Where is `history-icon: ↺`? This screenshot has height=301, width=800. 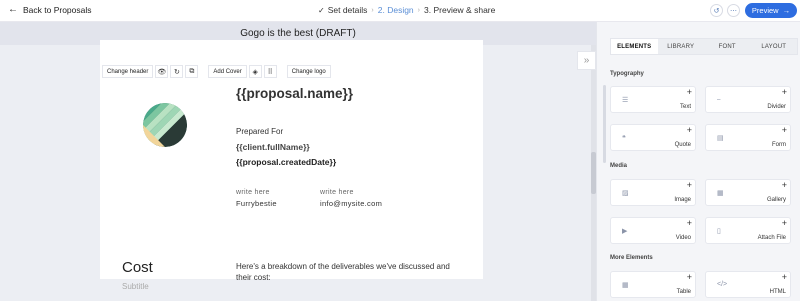 history-icon: ↺ is located at coordinates (716, 11).